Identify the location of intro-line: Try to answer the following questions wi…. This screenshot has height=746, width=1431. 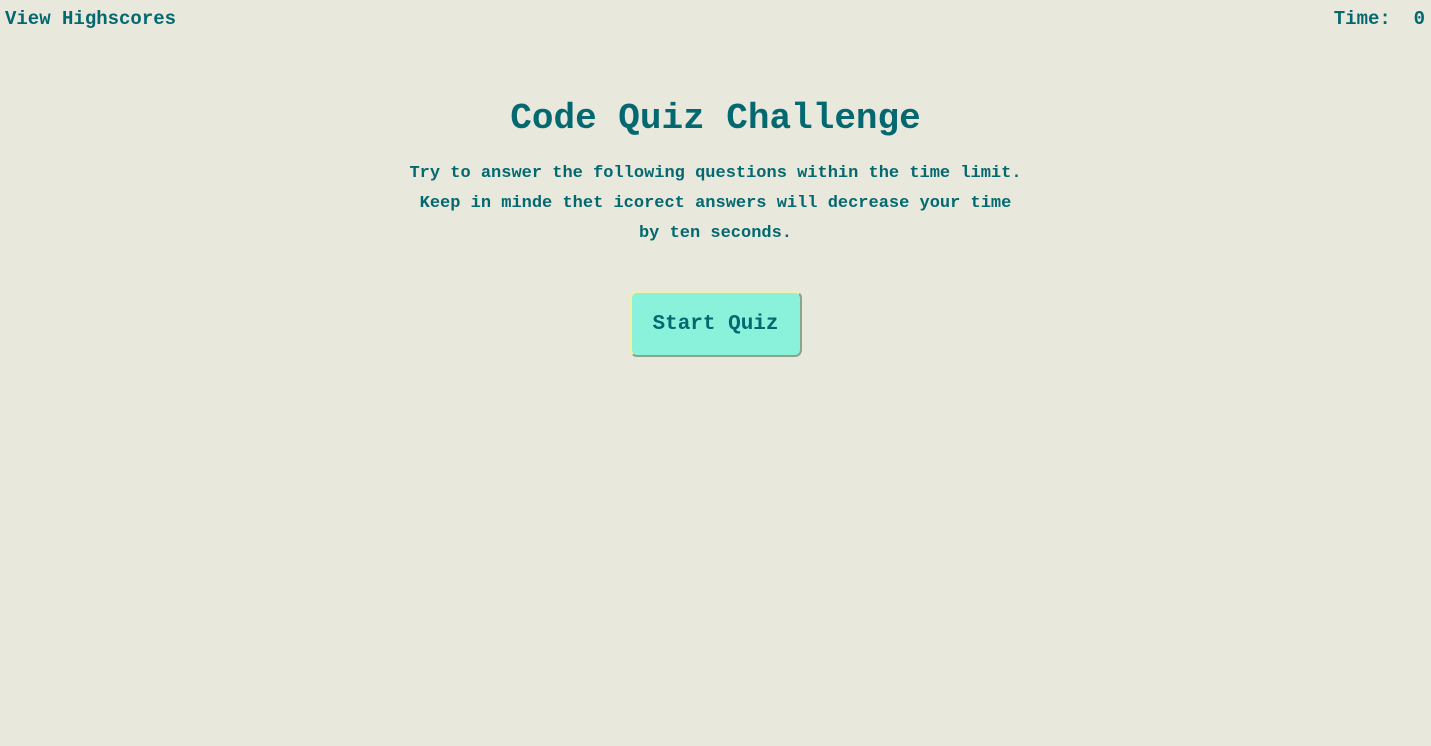
(715, 173).